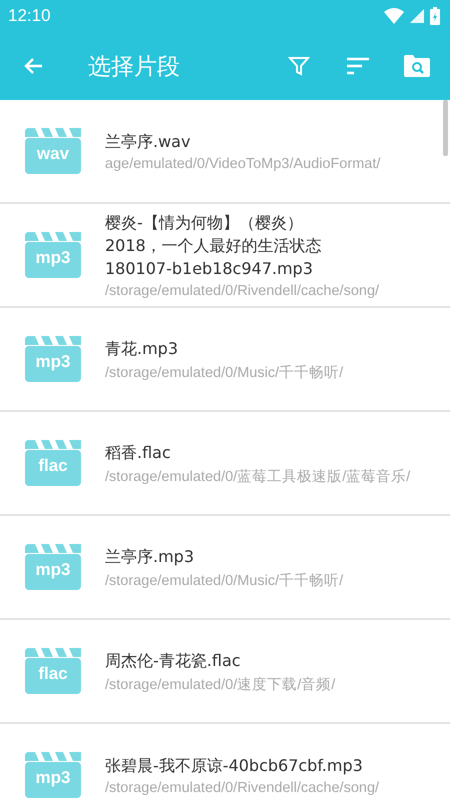 Image resolution: width=450 pixels, height=800 pixels. I want to click on file-path: /storage/emulated/0/蓝莓工具极速版/蓝莓音乐/, so click(258, 477).